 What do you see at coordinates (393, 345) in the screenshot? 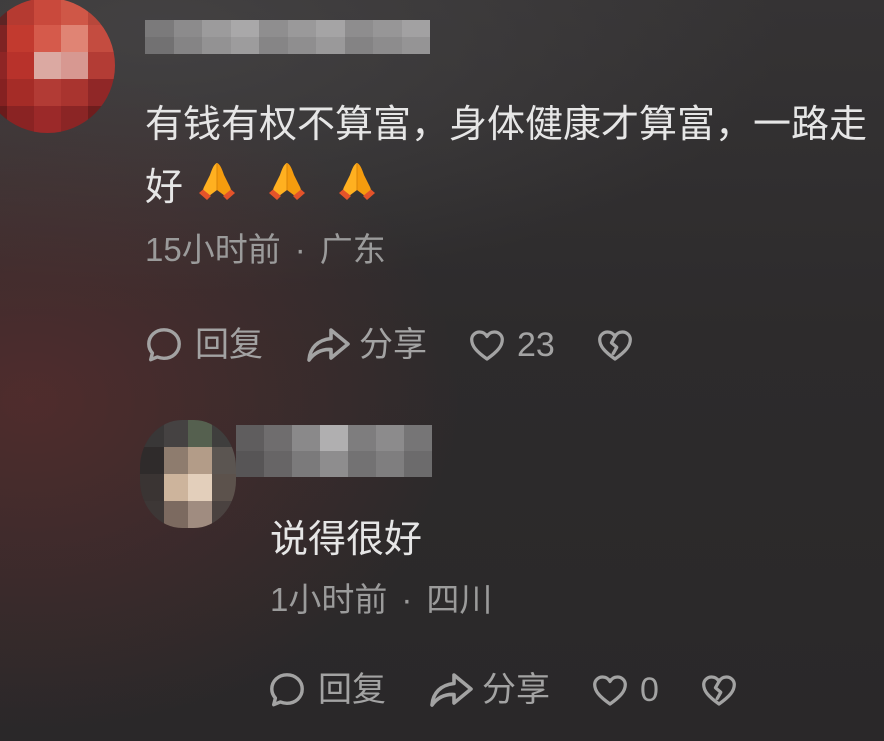
I see `share-label: 分享` at bounding box center [393, 345].